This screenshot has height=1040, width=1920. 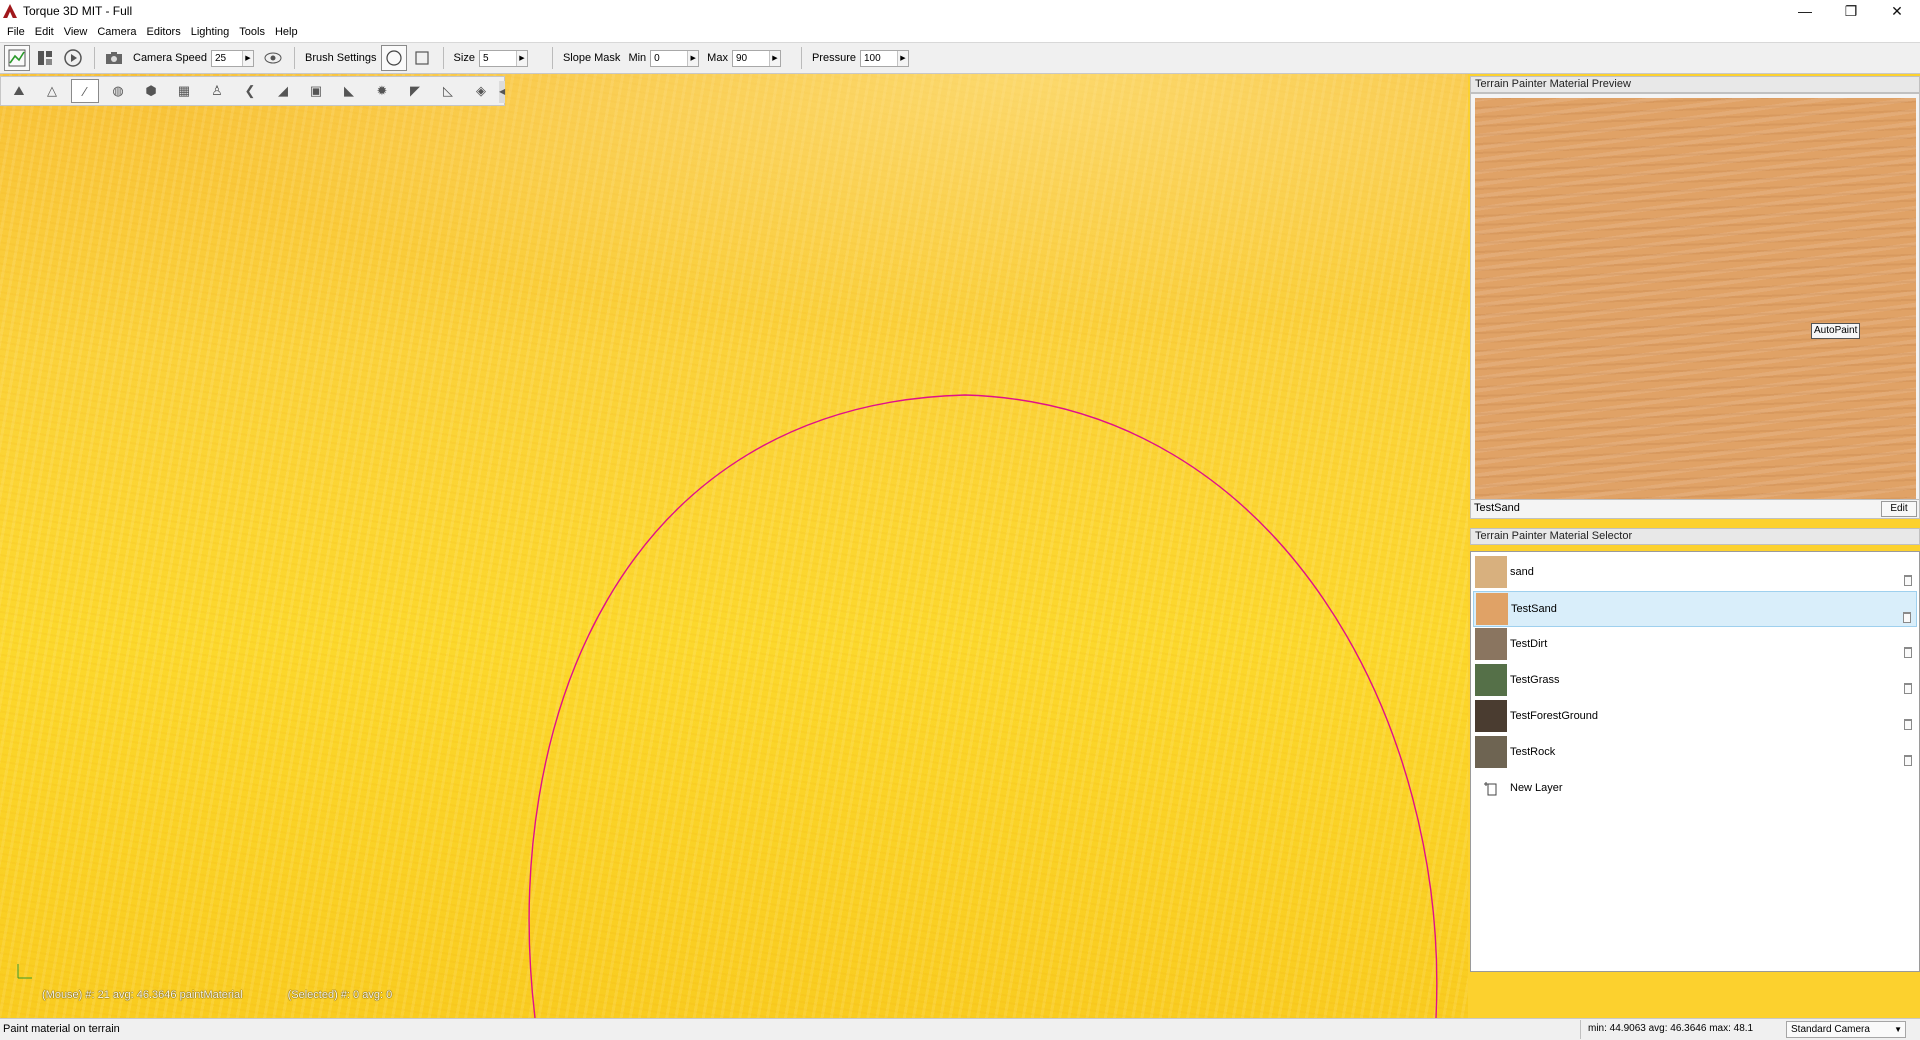 I want to click on palette-tool-button: ◈, so click(x=481, y=91).